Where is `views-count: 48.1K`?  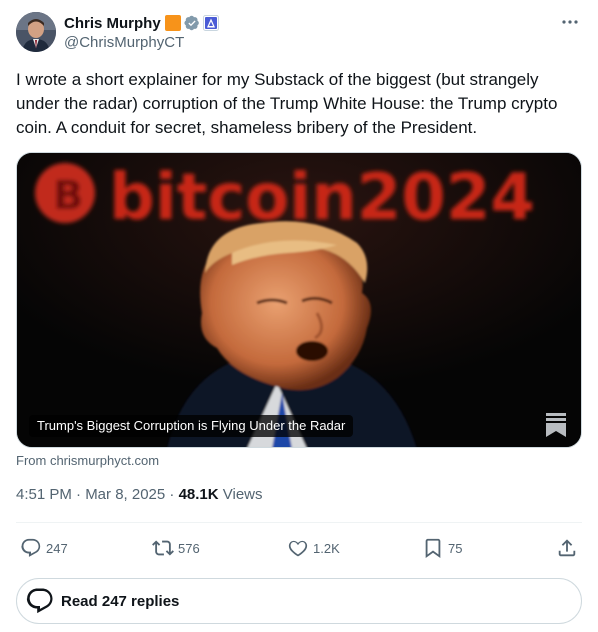 views-count: 48.1K is located at coordinates (198, 494).